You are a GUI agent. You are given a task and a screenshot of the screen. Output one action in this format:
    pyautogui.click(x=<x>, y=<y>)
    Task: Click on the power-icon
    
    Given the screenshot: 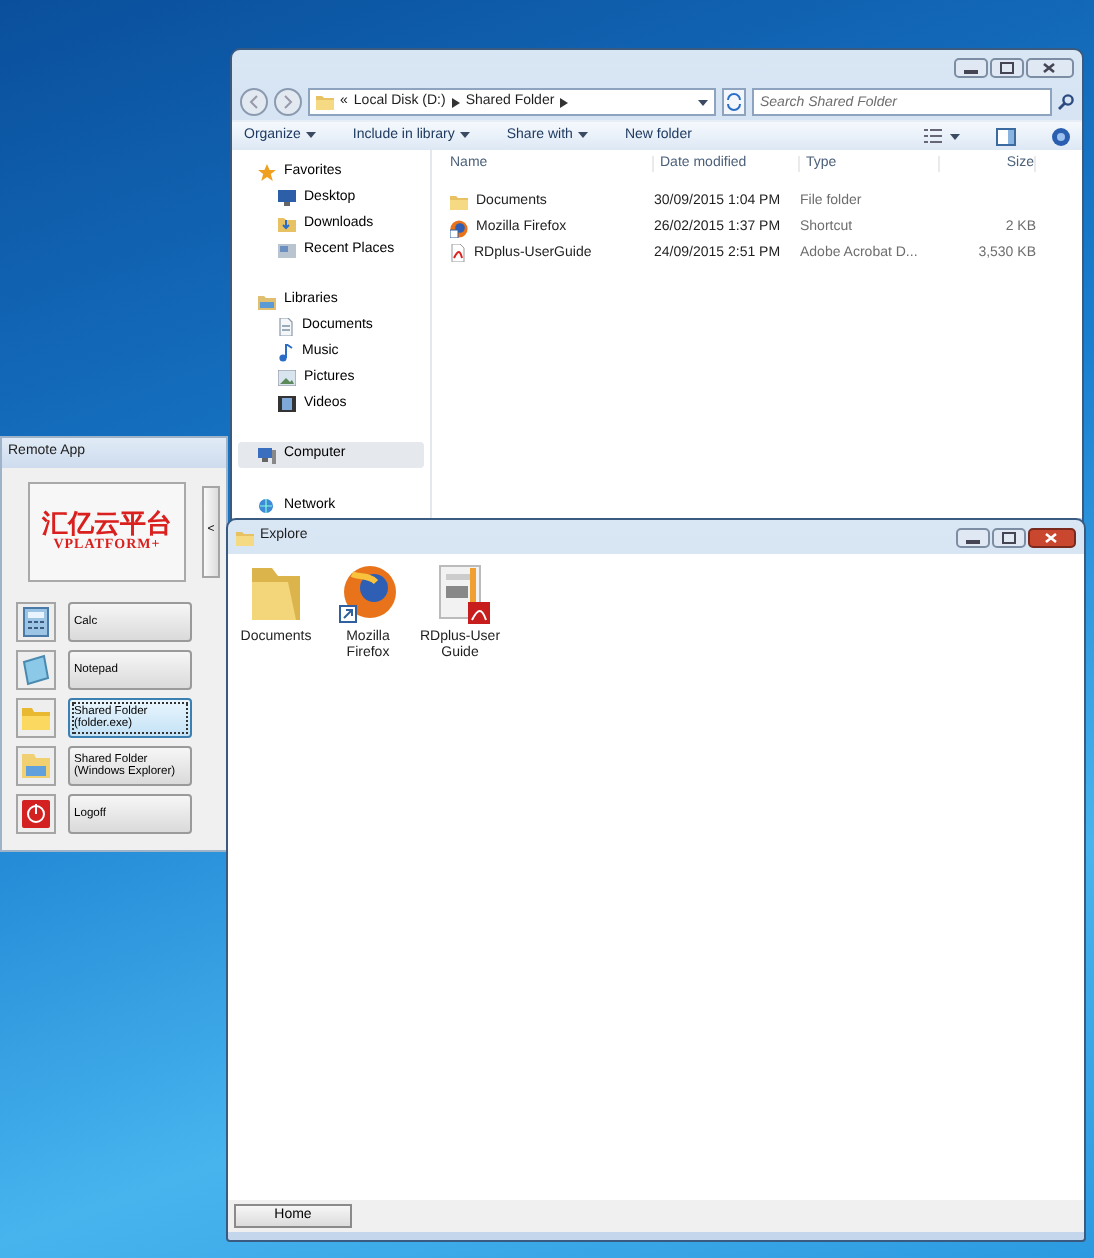 What is the action you would take?
    pyautogui.click(x=36, y=814)
    